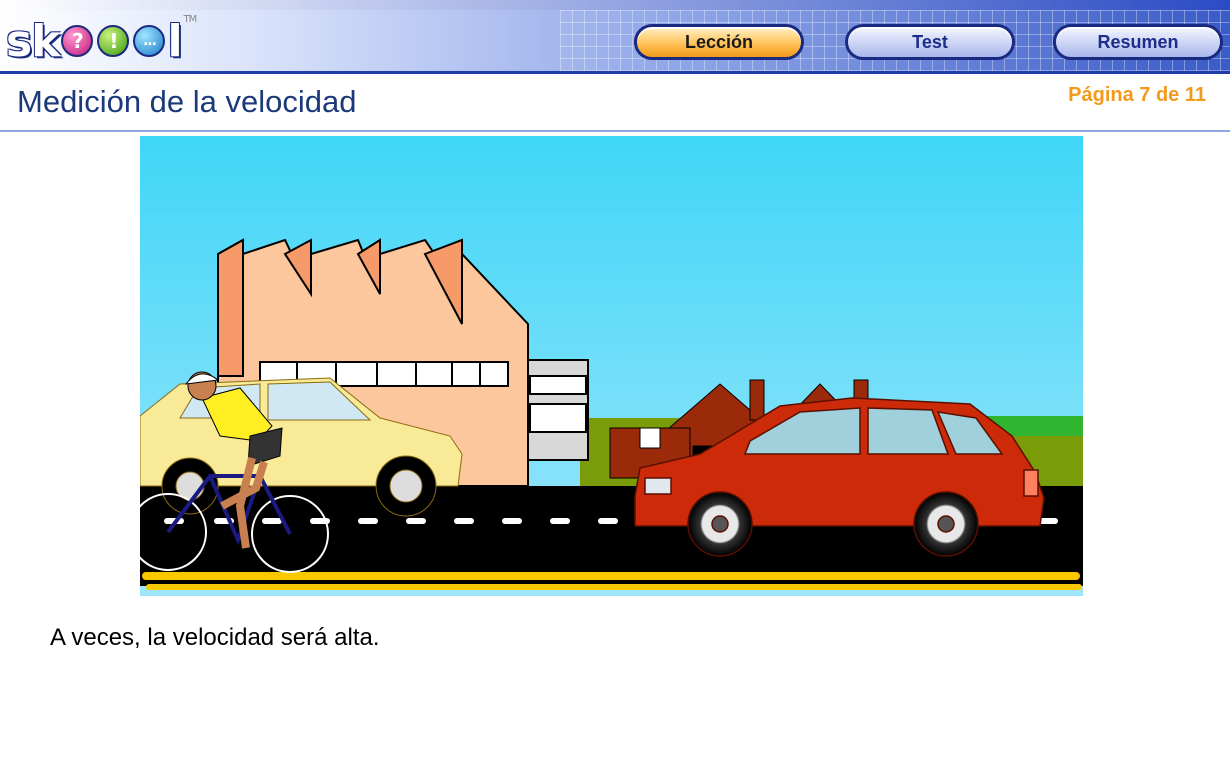 This screenshot has width=1230, height=764. Describe the element at coordinates (615, 131) in the screenshot. I see `title-divider` at that location.